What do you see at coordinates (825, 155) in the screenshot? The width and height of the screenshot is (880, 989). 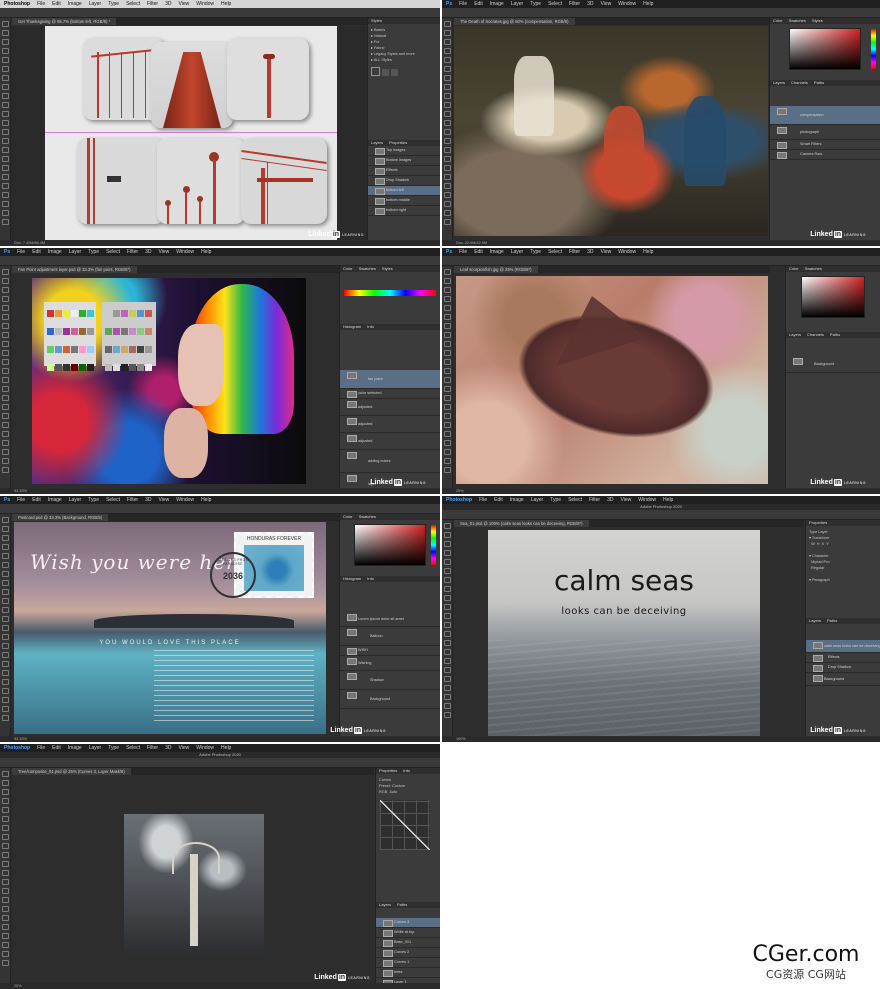 I see `layer-row: Camera Raw` at bounding box center [825, 155].